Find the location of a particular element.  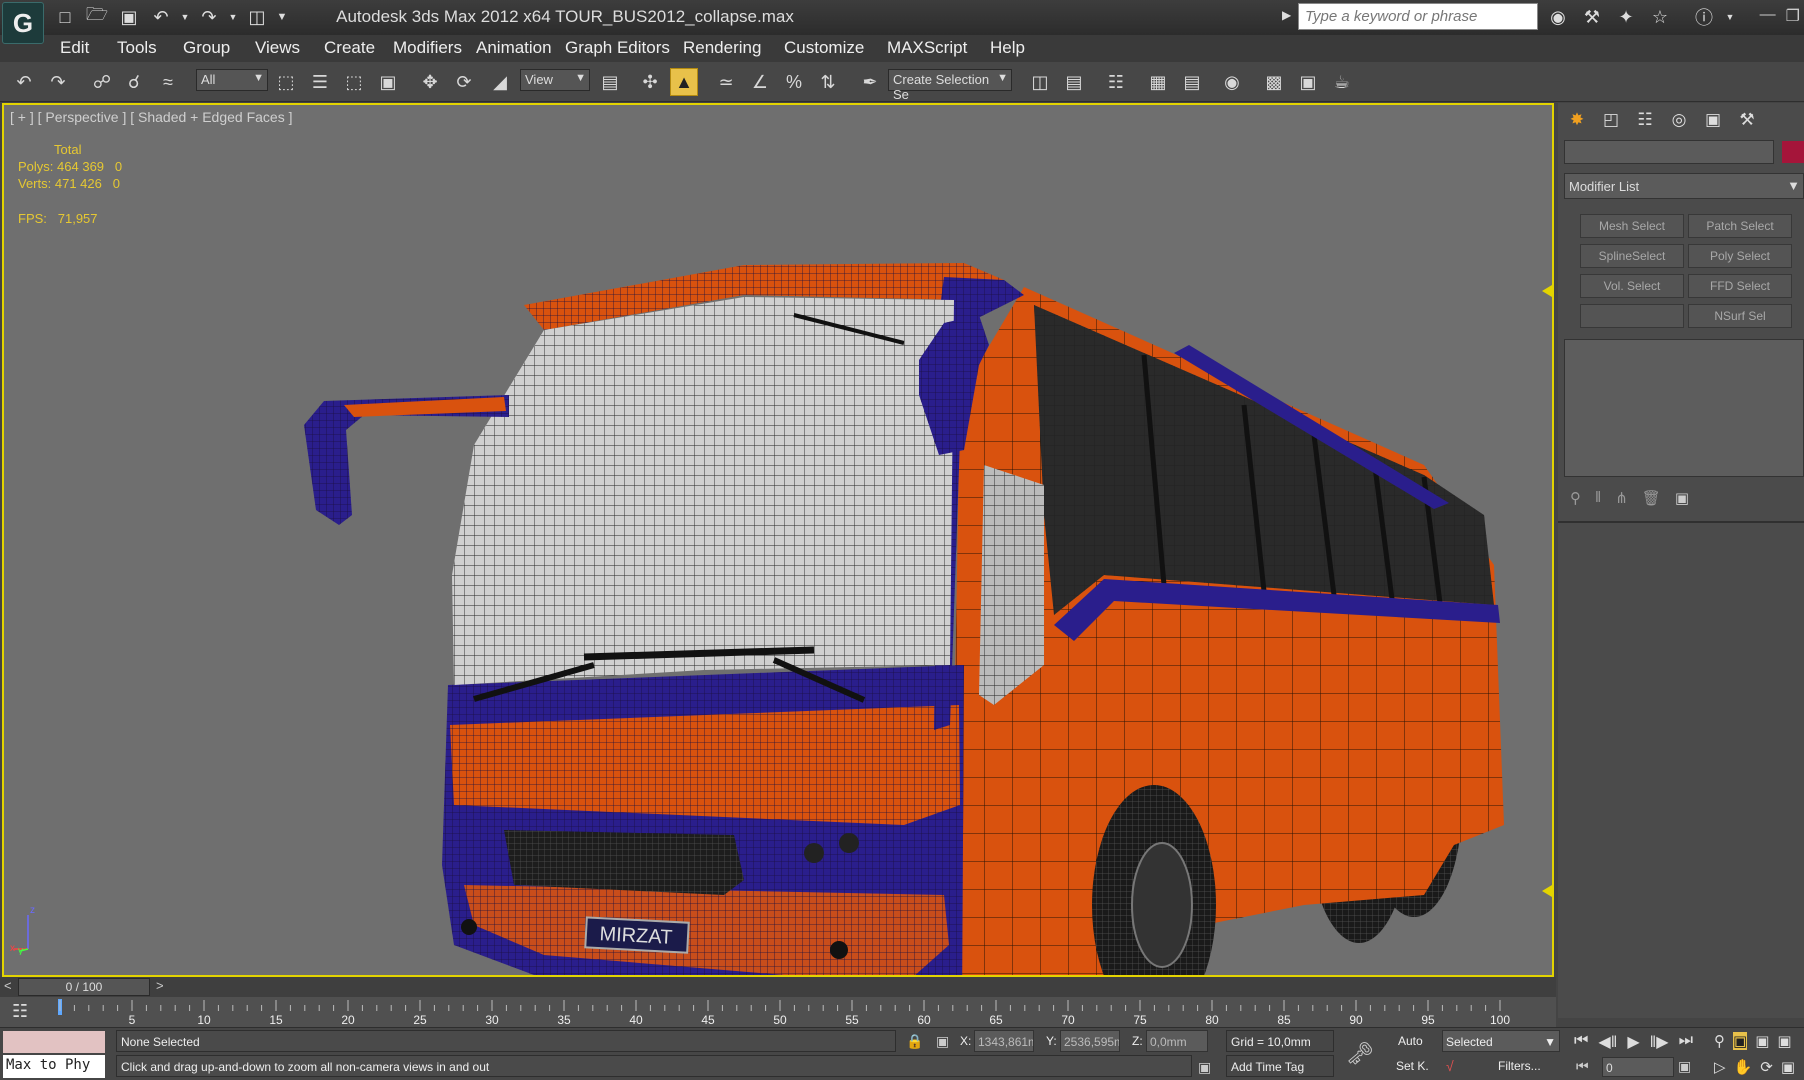

help-icon: ⓘ is located at coordinates (1704, 17).